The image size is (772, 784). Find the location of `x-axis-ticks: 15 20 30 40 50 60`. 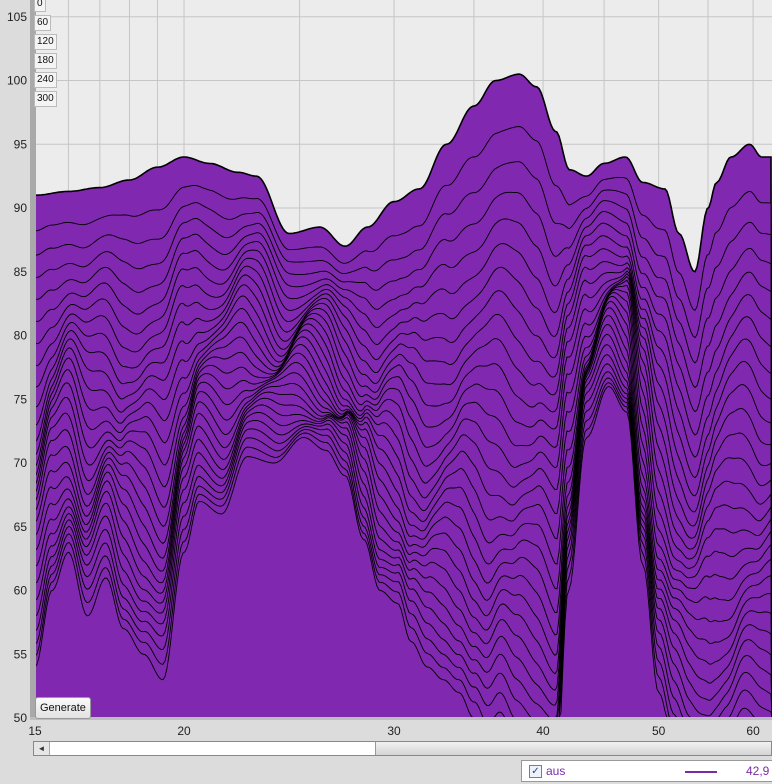

x-axis-ticks: 15 20 30 40 50 60 is located at coordinates (394, 731).